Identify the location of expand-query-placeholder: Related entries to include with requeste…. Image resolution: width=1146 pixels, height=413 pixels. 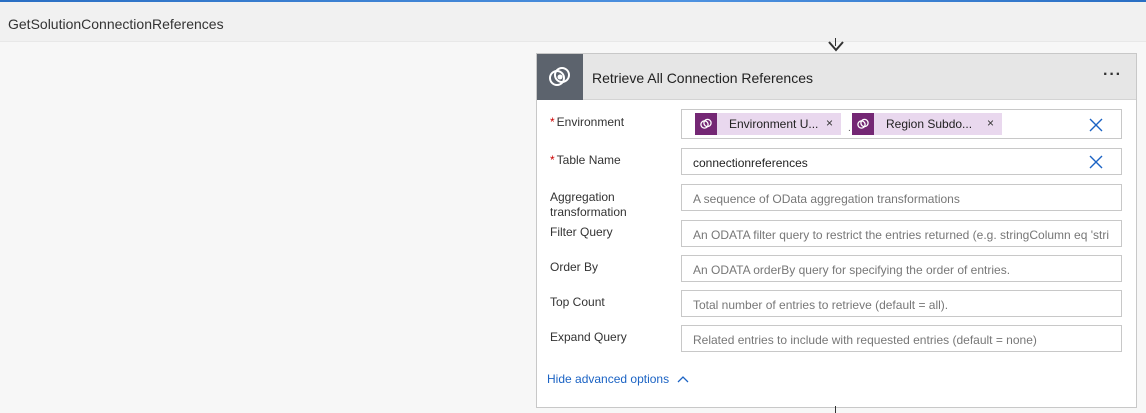
(865, 340).